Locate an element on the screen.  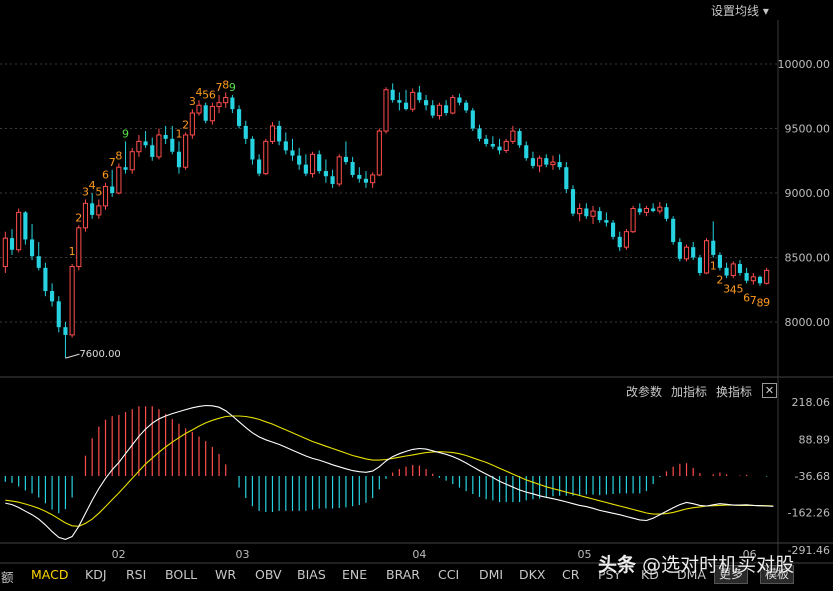
tab-brar: BRAR is located at coordinates (403, 574).